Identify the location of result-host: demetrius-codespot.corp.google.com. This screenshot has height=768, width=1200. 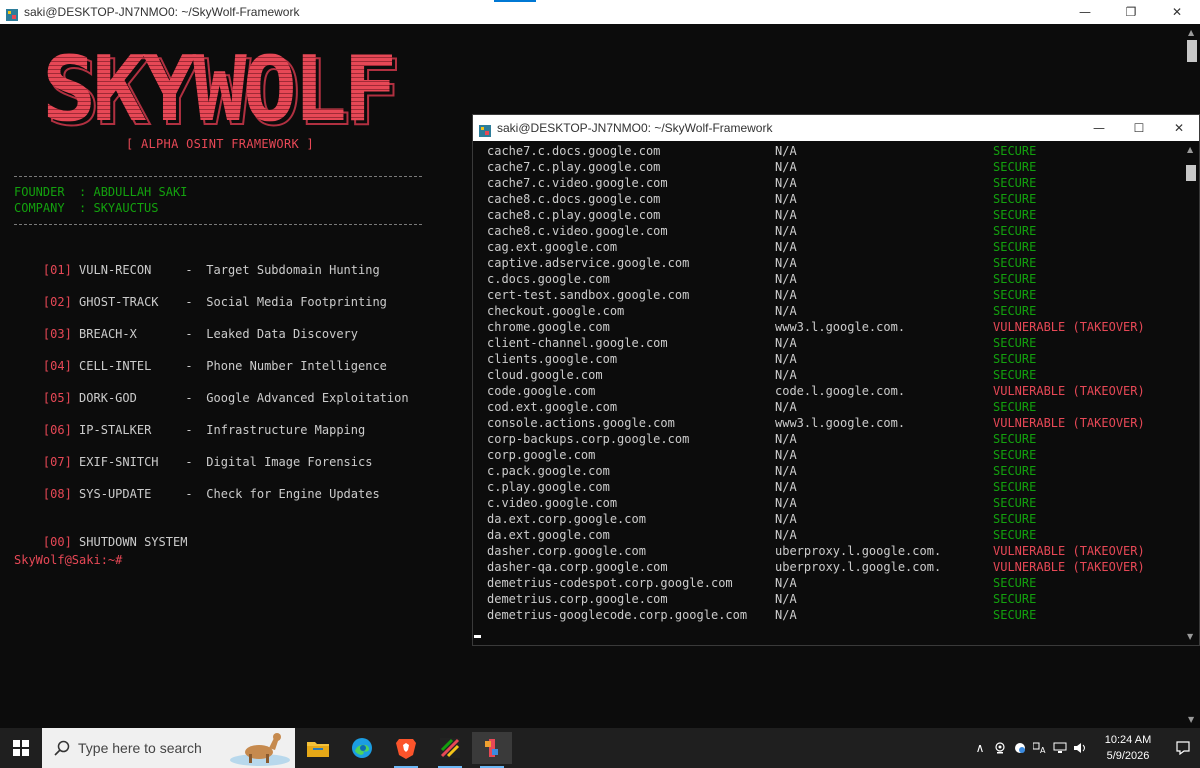
(610, 583).